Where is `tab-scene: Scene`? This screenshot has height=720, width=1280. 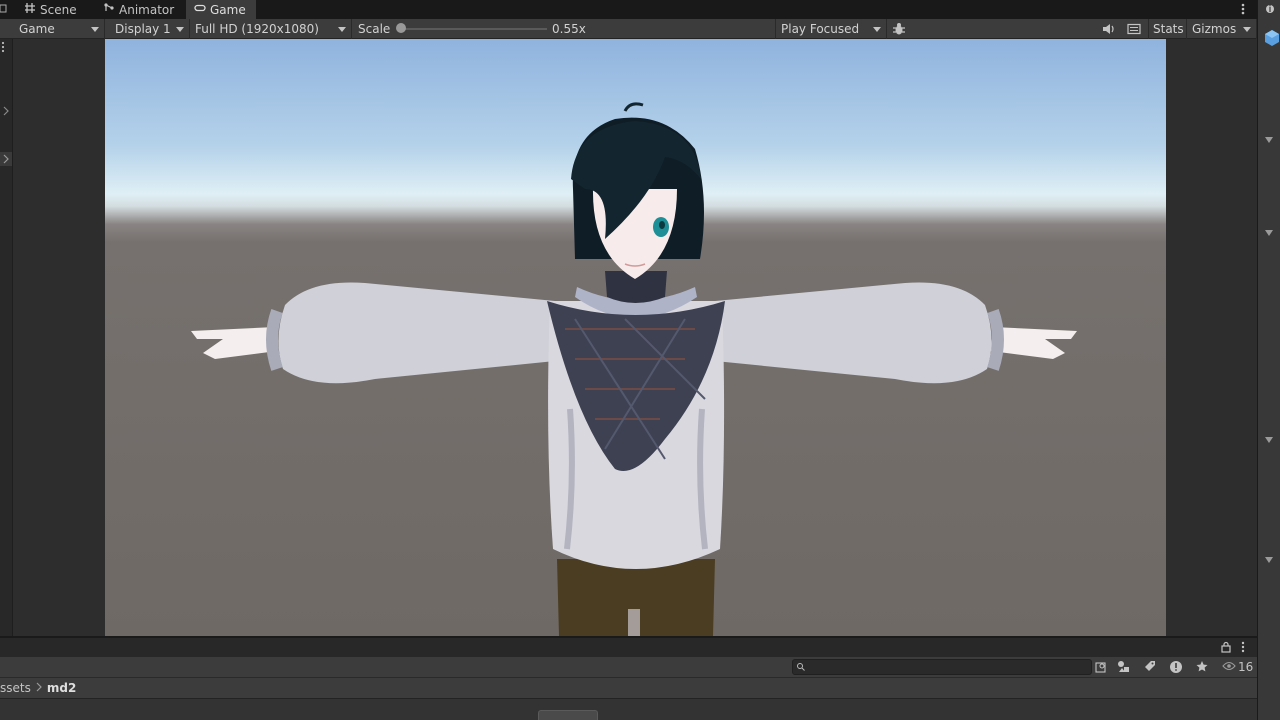 tab-scene: Scene is located at coordinates (50, 9).